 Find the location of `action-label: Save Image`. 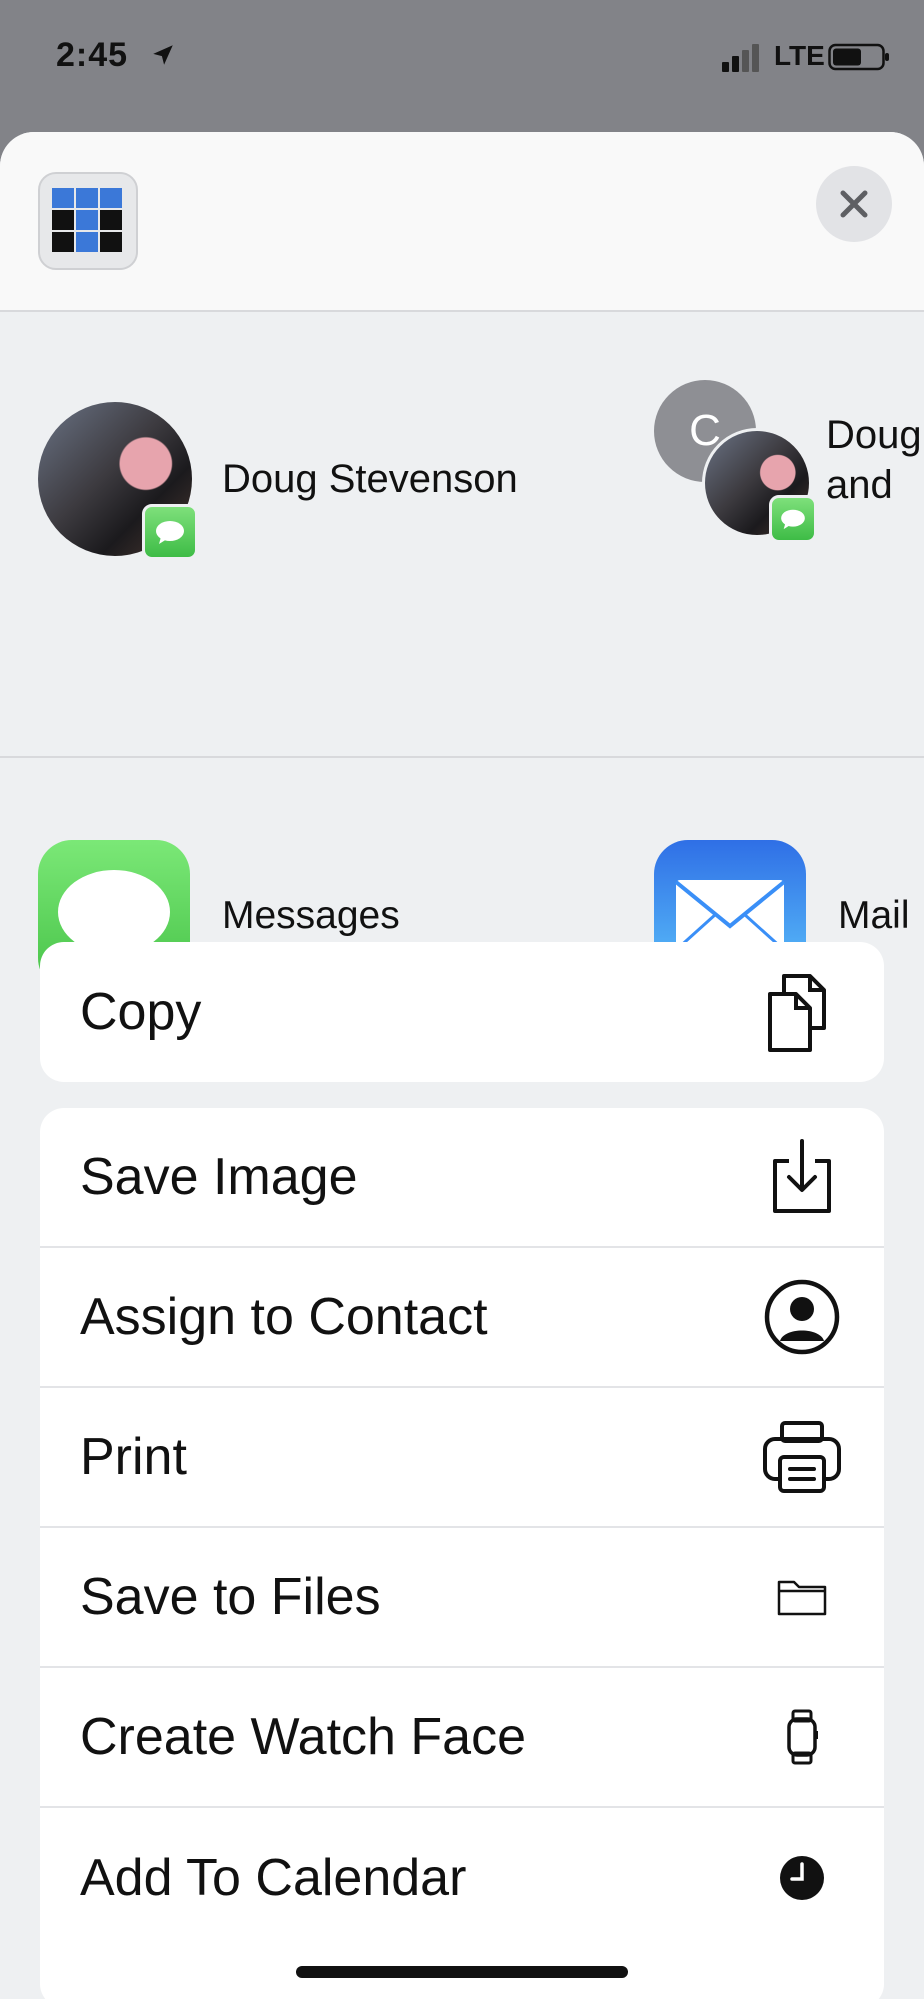

action-label: Save Image is located at coordinates (219, 1177).